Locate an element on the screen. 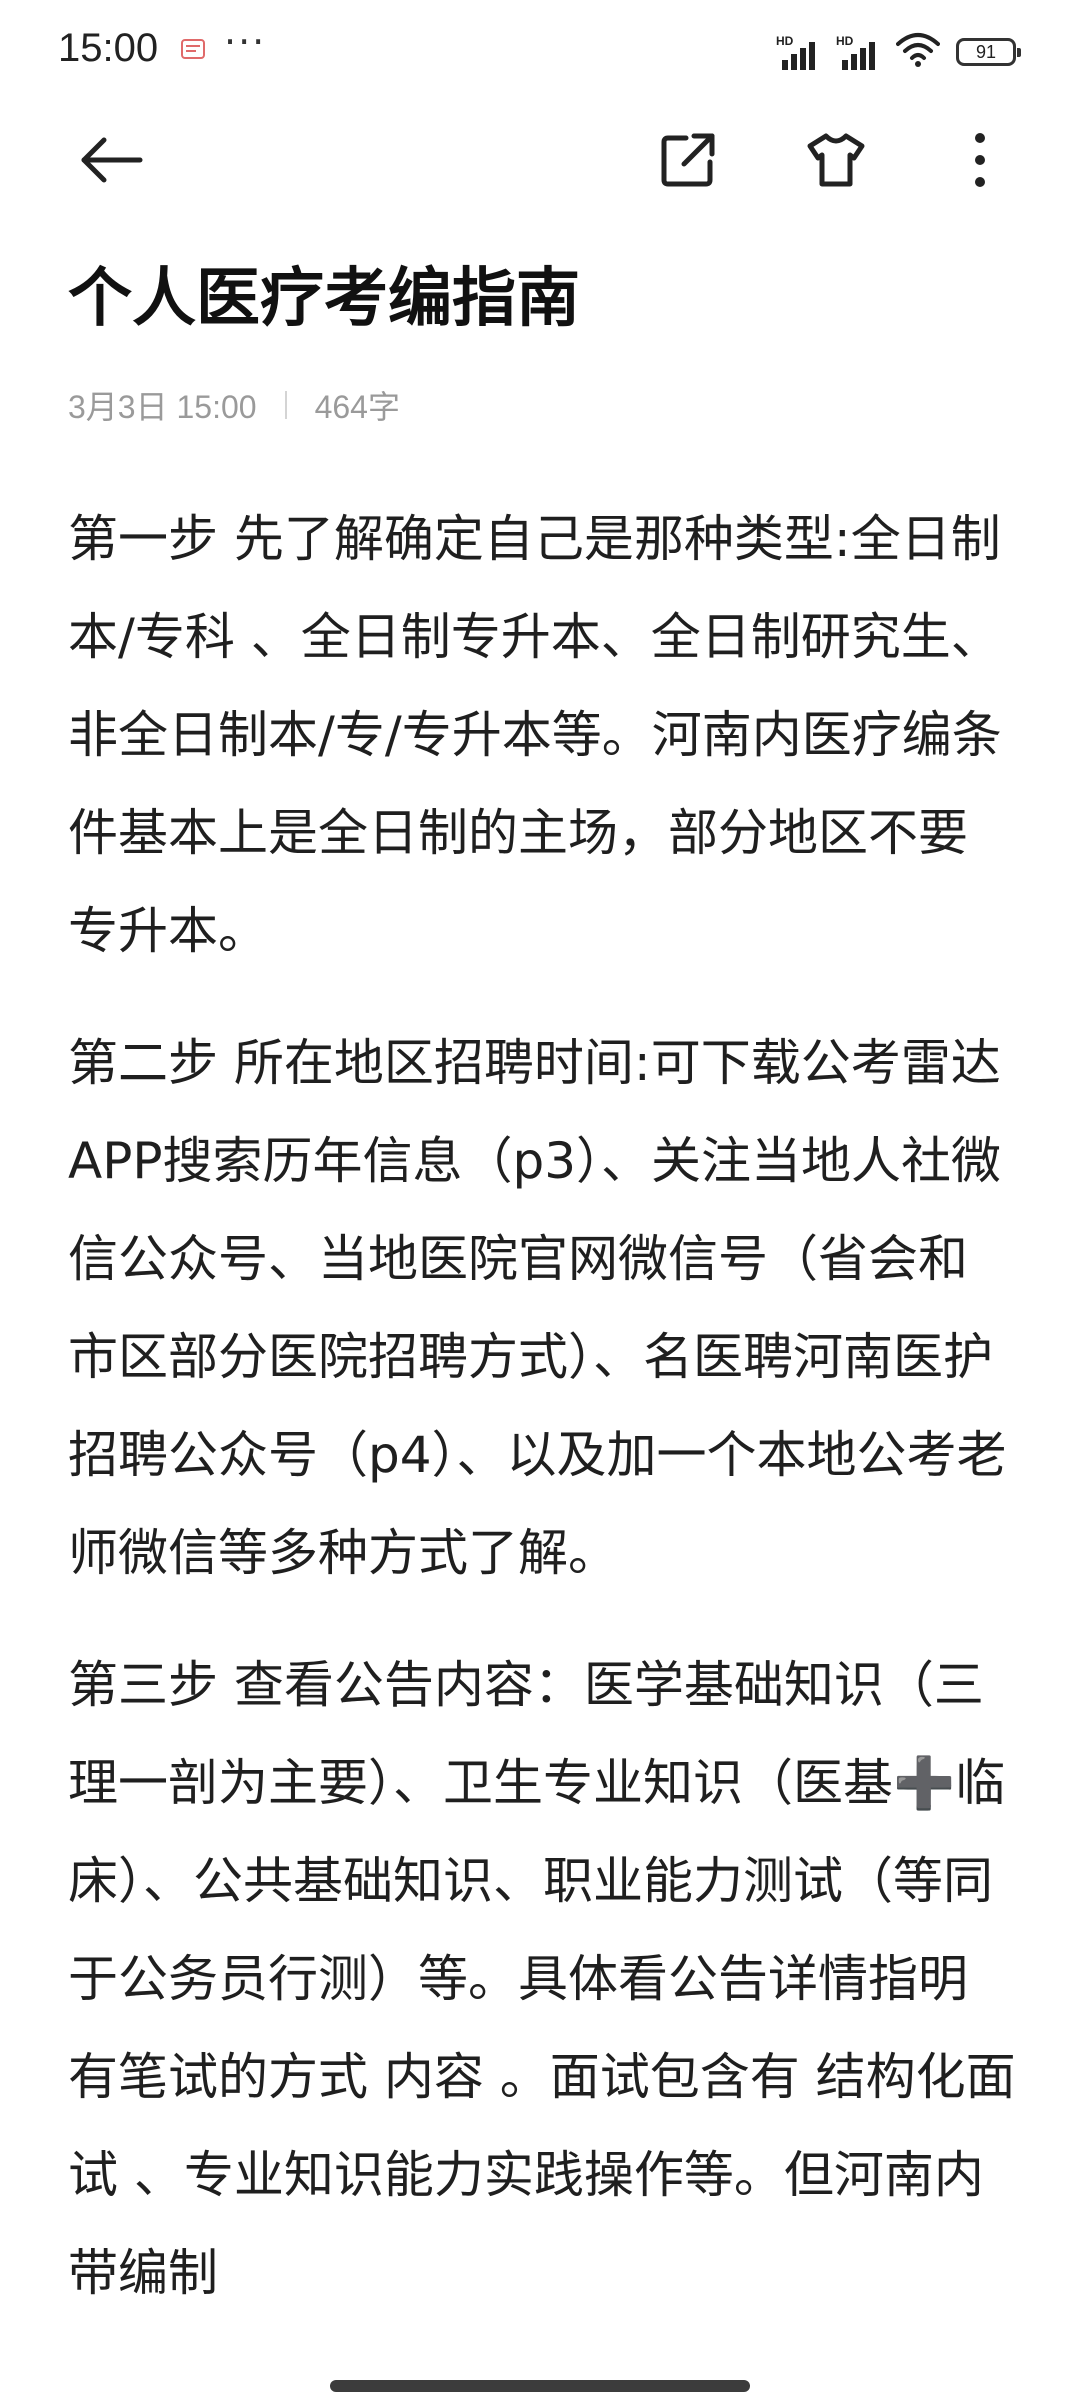 This screenshot has height=2400, width=1080. battery-level: 91 is located at coordinates (986, 51).